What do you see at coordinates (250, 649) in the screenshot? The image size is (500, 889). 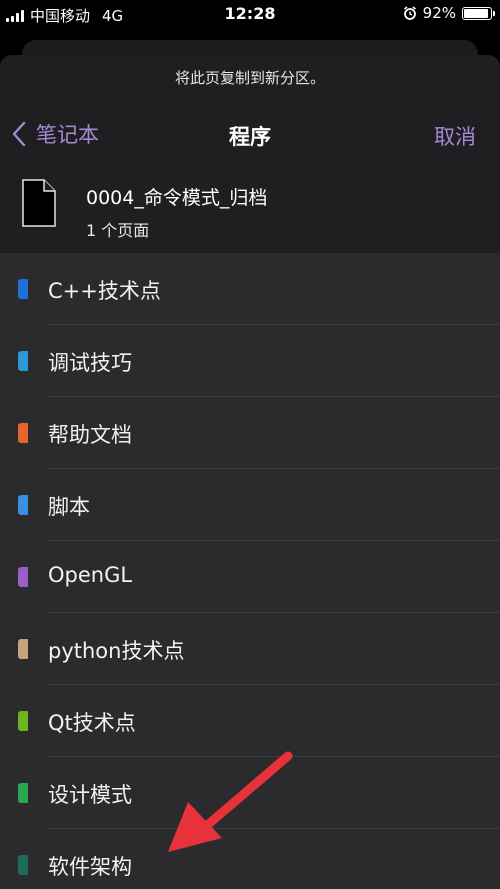 I see `section-item: python技术点` at bounding box center [250, 649].